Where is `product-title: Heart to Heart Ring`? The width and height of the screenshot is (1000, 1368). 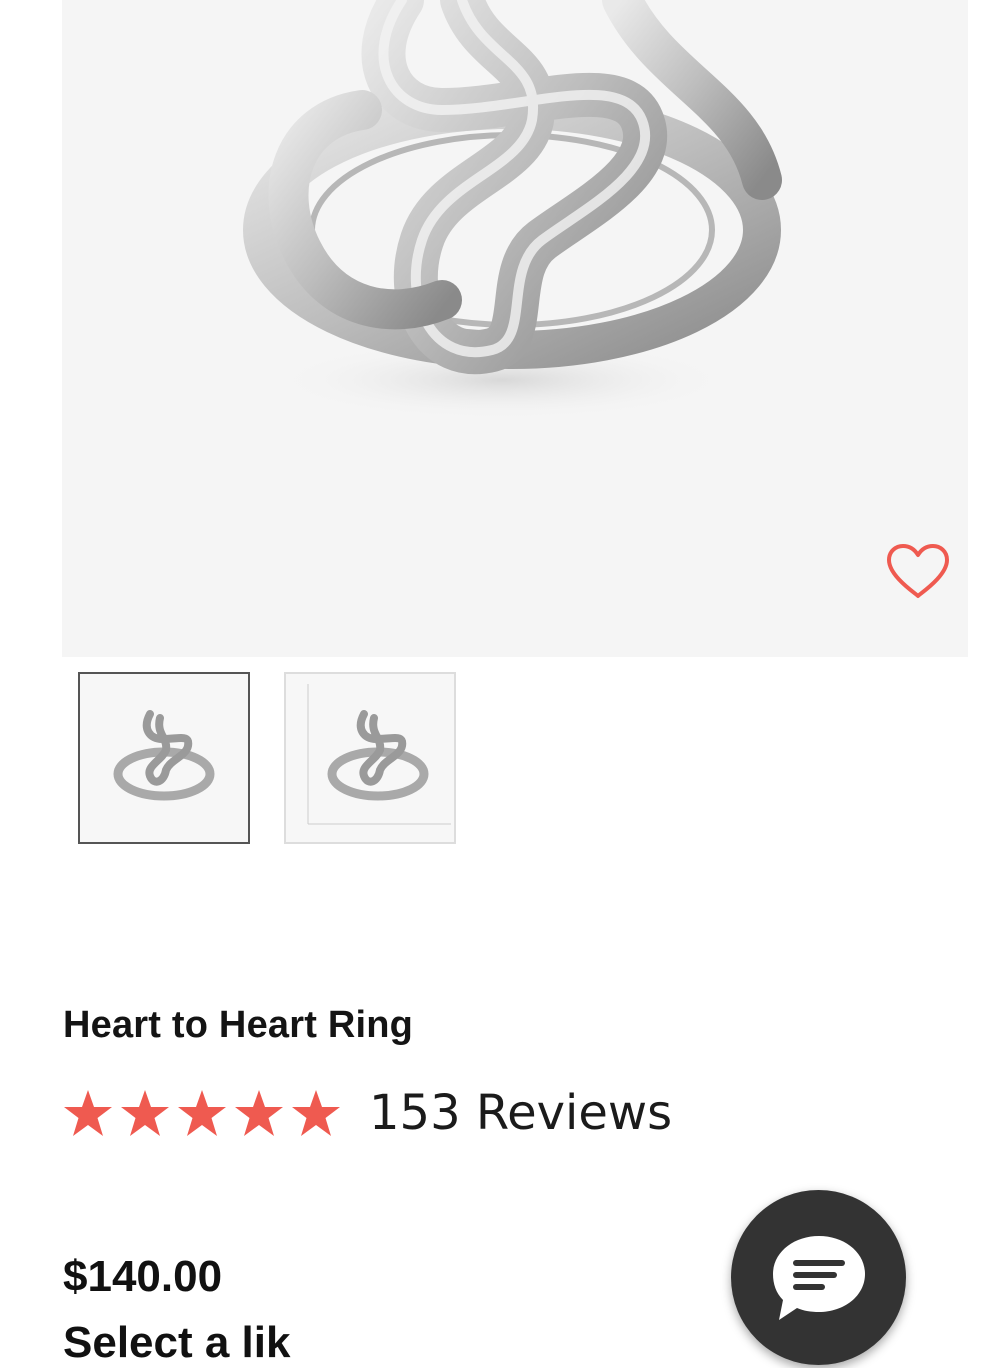
product-title: Heart to Heart Ring is located at coordinates (238, 1025).